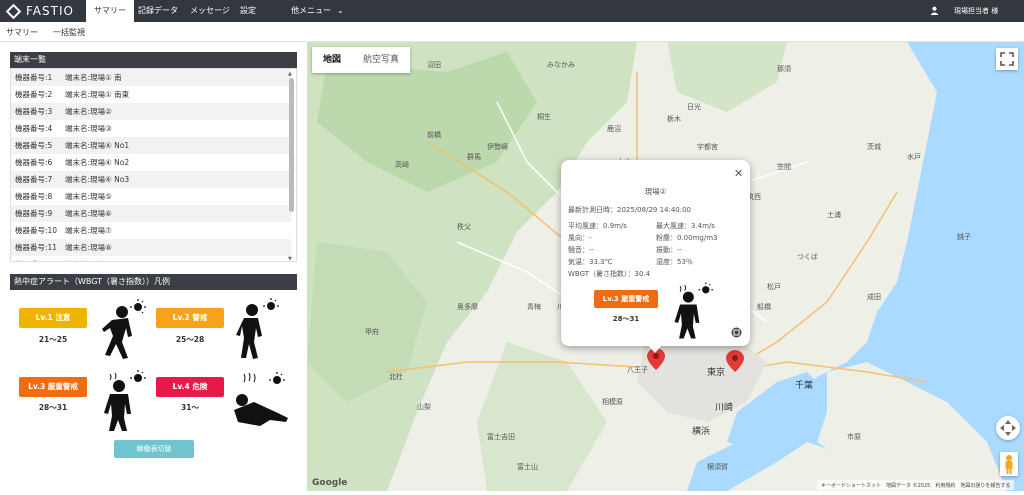  What do you see at coordinates (701, 432) in the screenshot?
I see `map-place-label: 横浜` at bounding box center [701, 432].